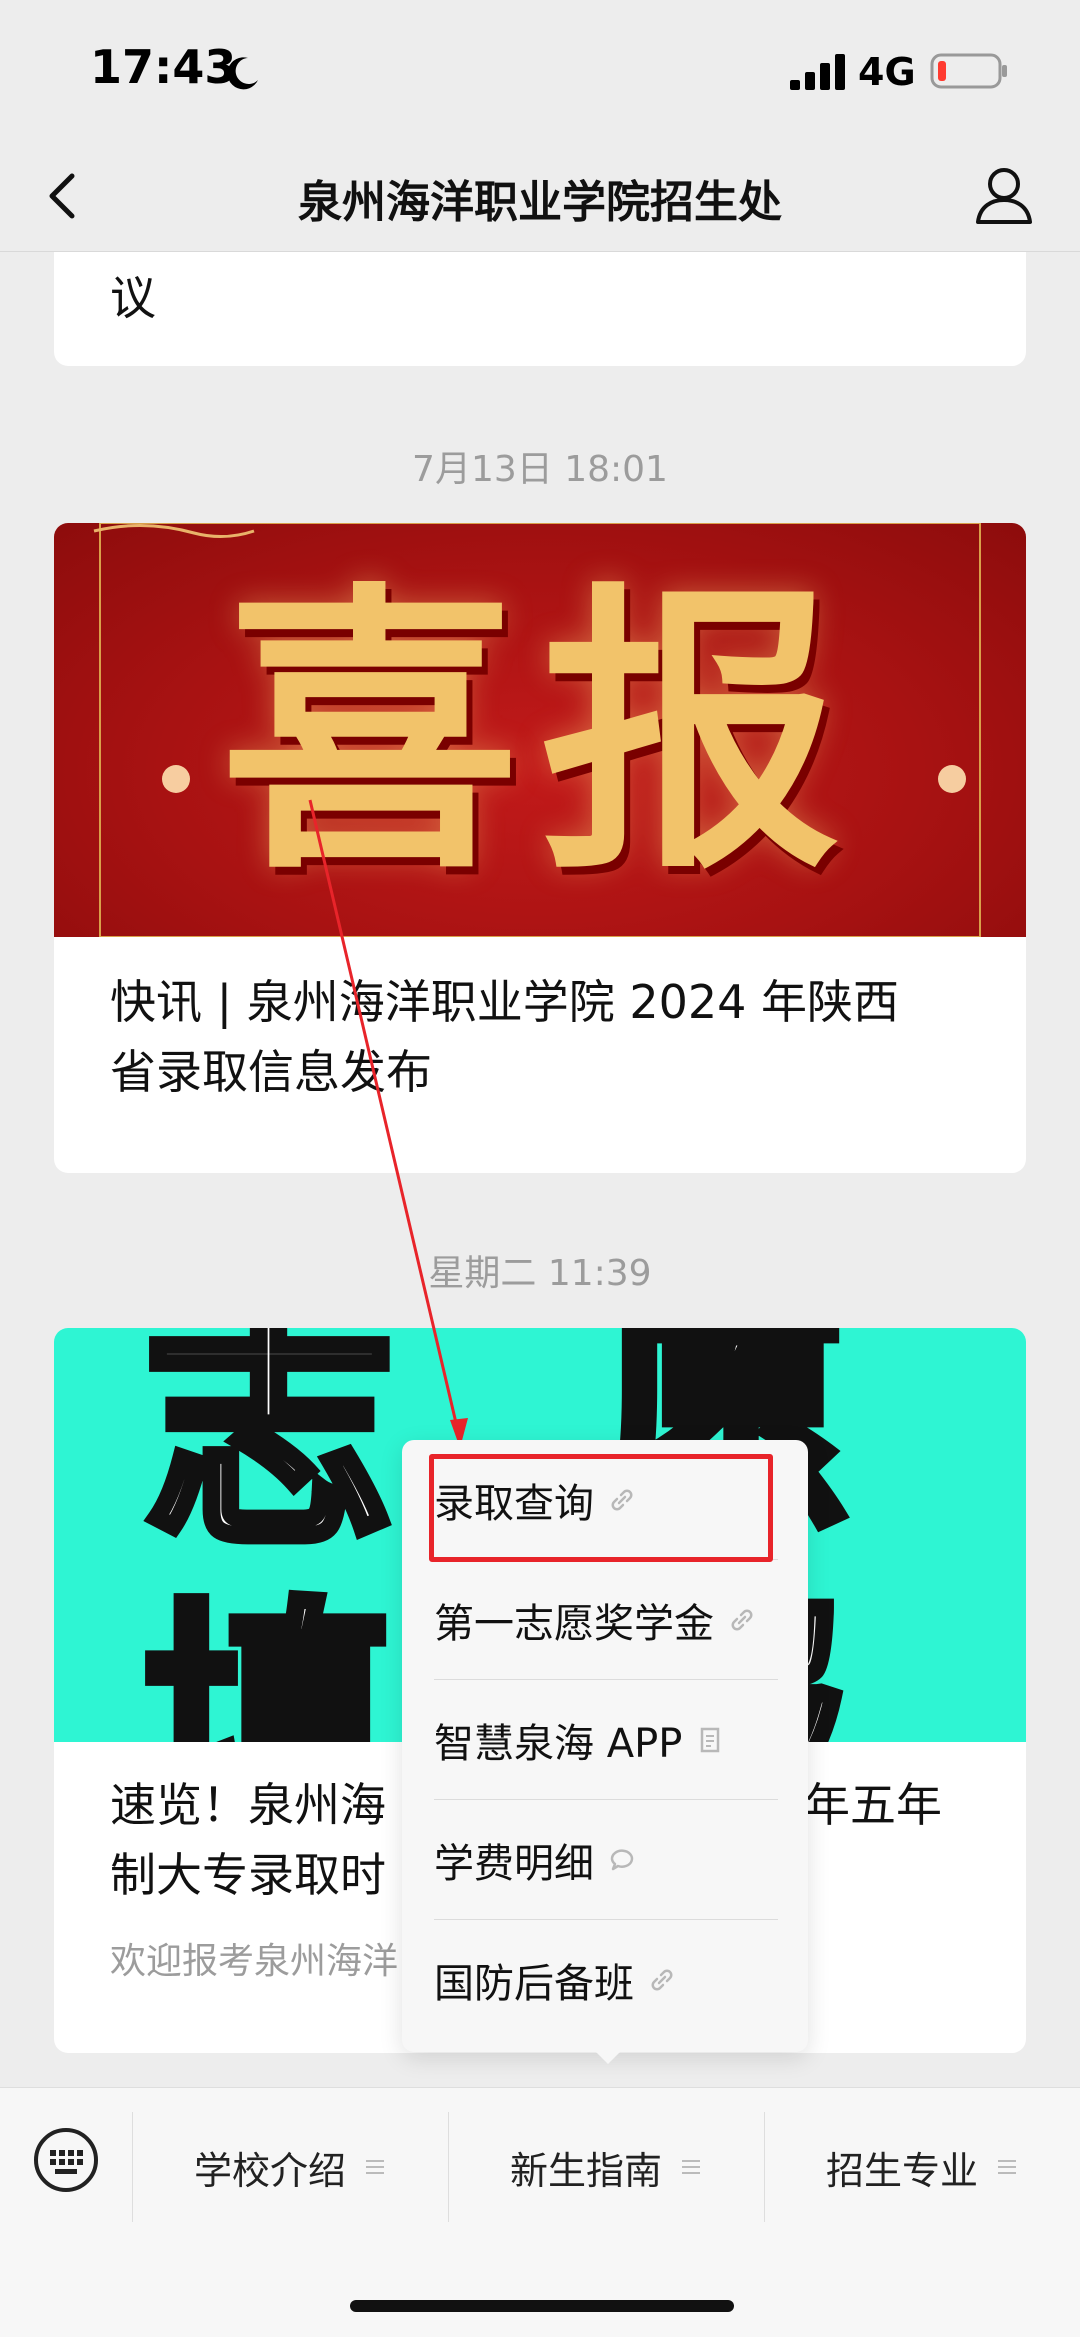 Image resolution: width=1080 pixels, height=2337 pixels. What do you see at coordinates (514, 1863) in the screenshot?
I see `submenu-item-label: 学费明细` at bounding box center [514, 1863].